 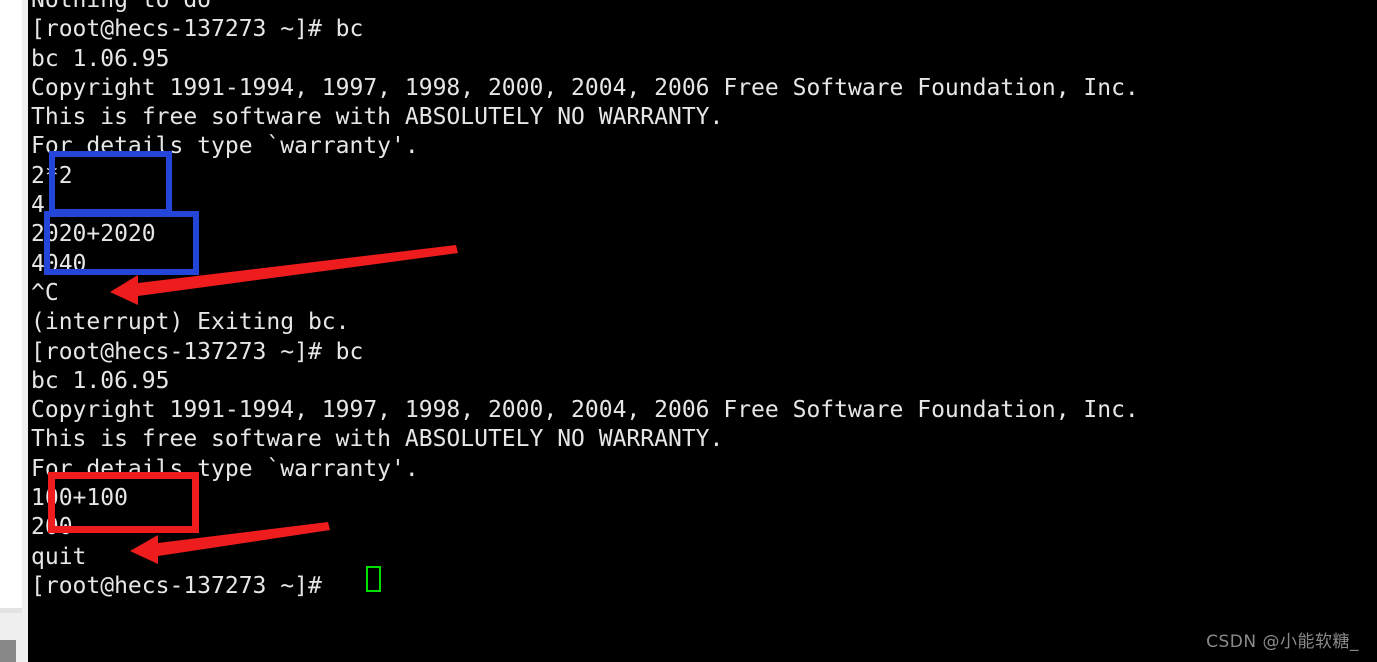 I want to click on terminal-line: Nothing to do, so click(x=121, y=6).